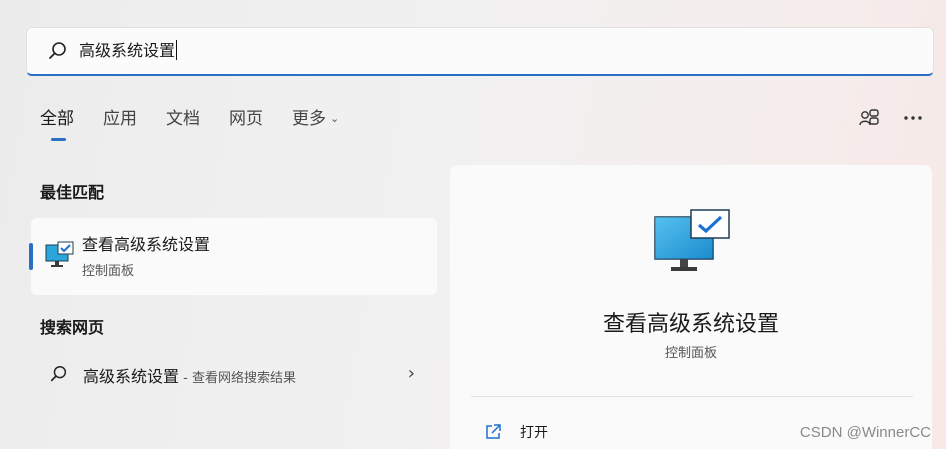 The height and width of the screenshot is (449, 946). Describe the element at coordinates (480, 51) in the screenshot. I see `search-input: 高级系统设置` at that location.